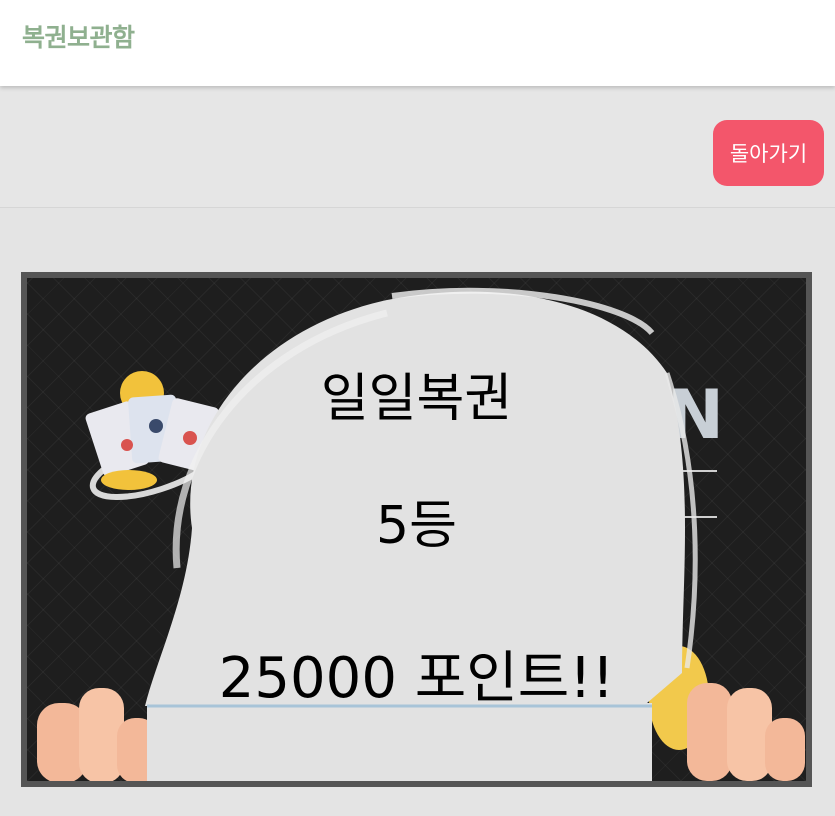 This screenshot has width=835, height=816. I want to click on page-title: 복권보관함, so click(78, 37).